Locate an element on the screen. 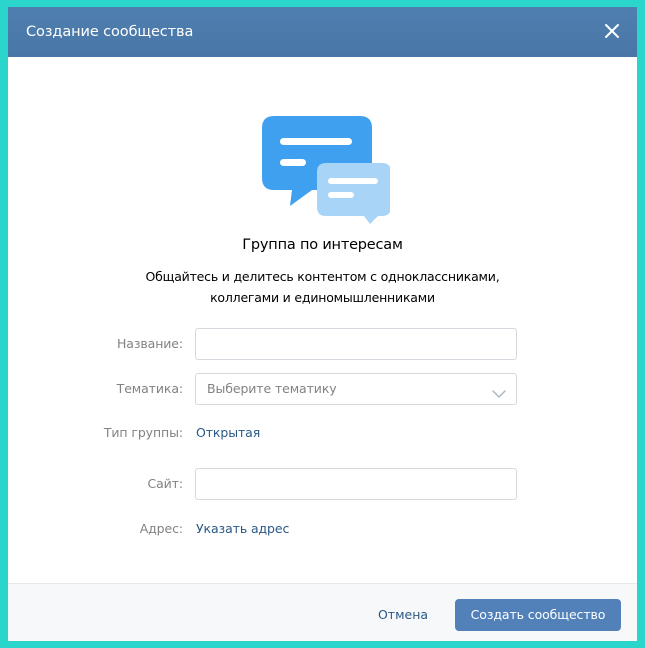  site-input is located at coordinates (356, 484).